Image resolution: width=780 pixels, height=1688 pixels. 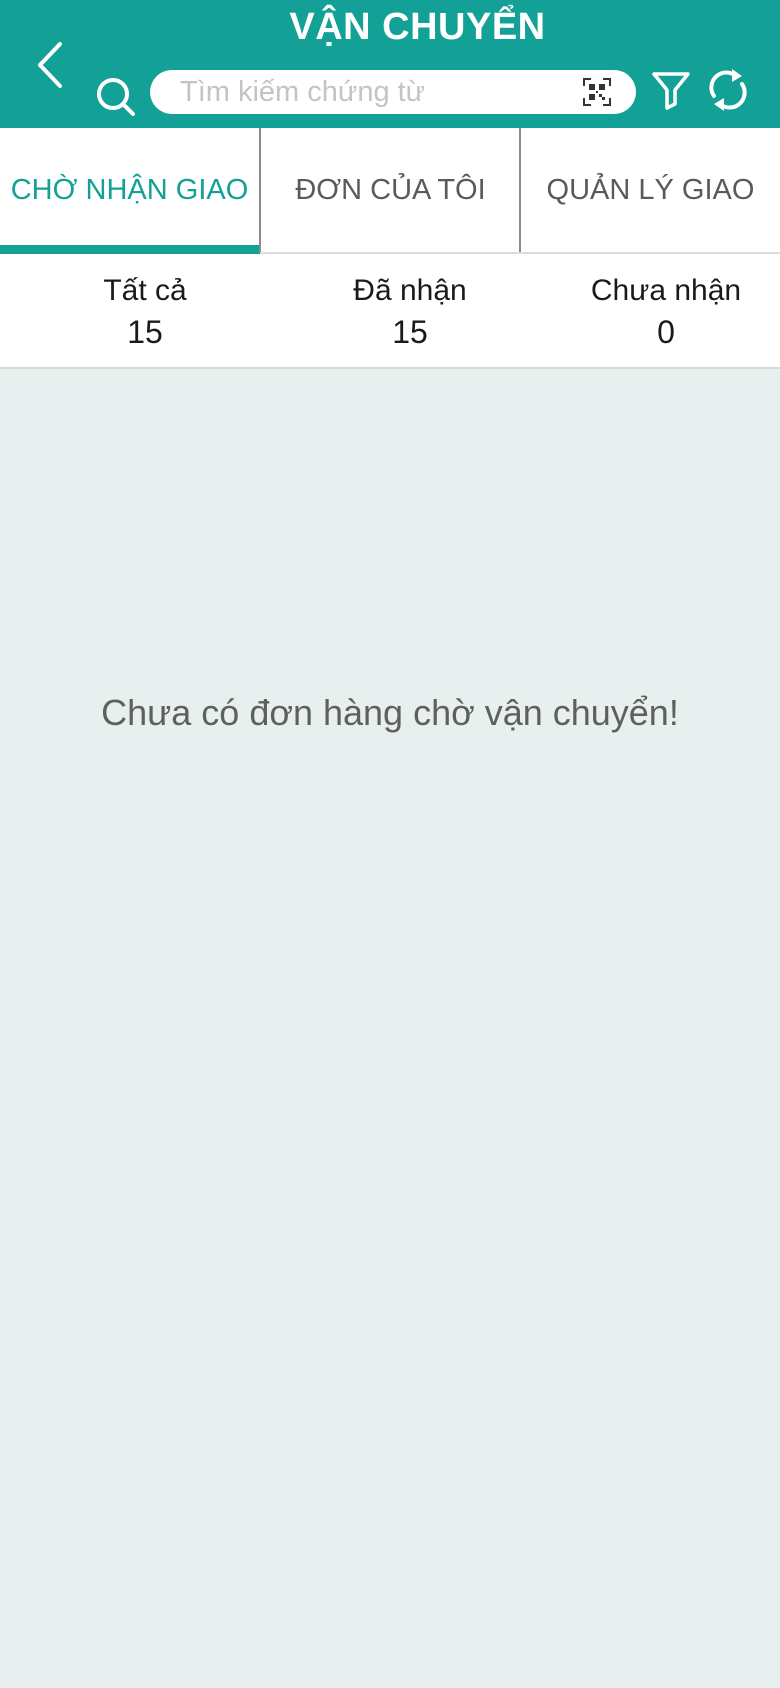 What do you see at coordinates (666, 332) in the screenshot?
I see `stat-value: 0` at bounding box center [666, 332].